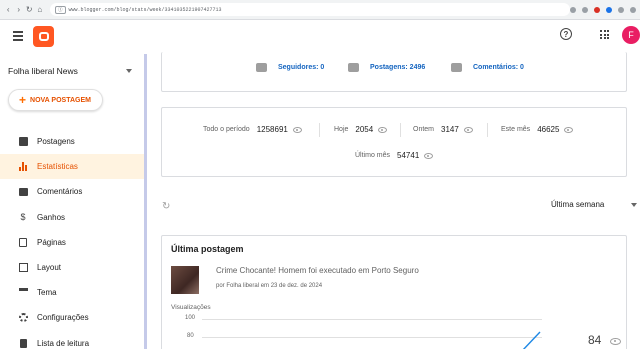 This screenshot has height=349, width=640. I want to click on sidebar-item-label: Layout, so click(49, 268).